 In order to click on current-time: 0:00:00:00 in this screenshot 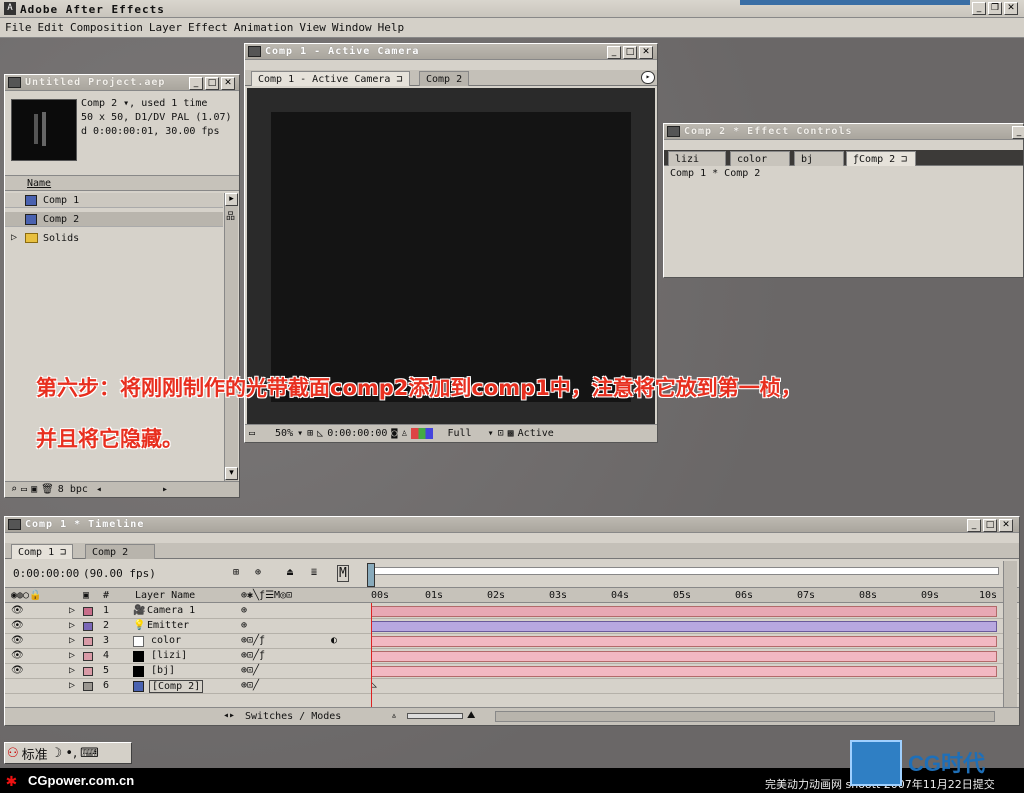, I will do `click(357, 433)`.